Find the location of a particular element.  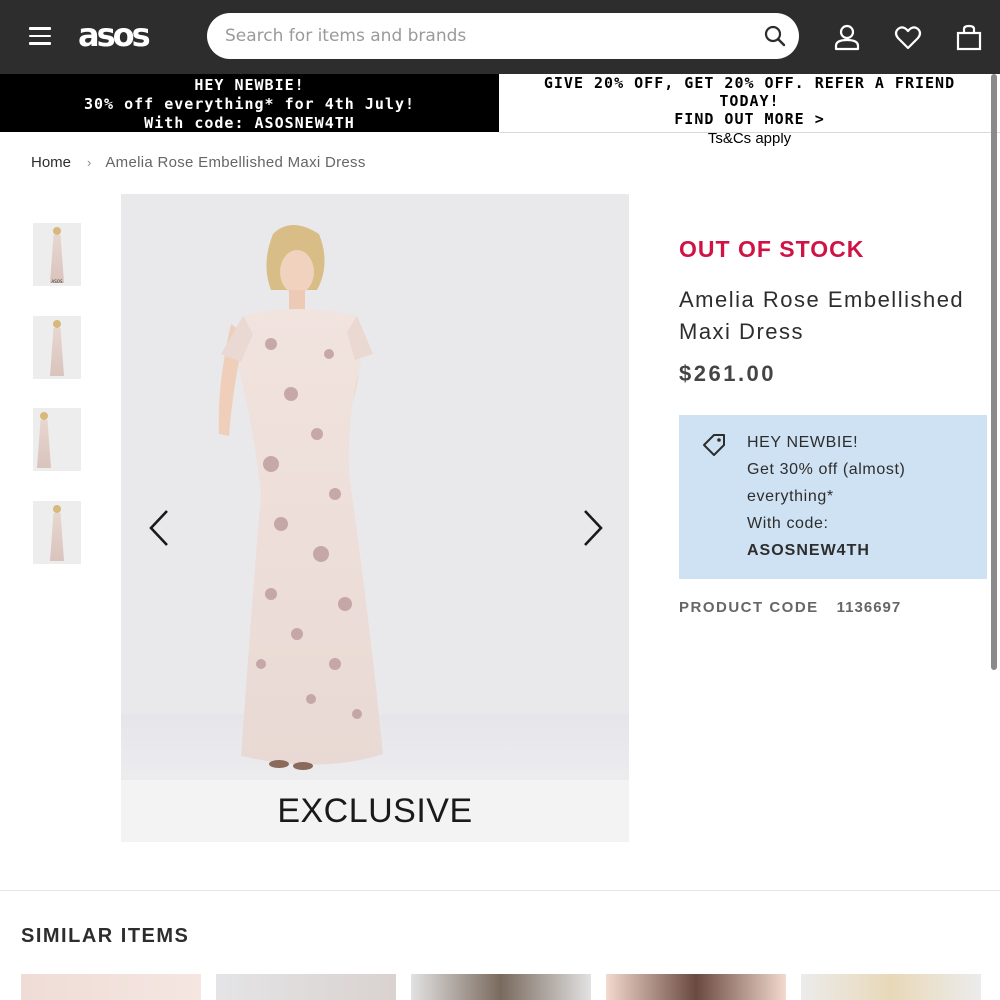

product-code: PRODUCT CODE 1136697 is located at coordinates (790, 607).